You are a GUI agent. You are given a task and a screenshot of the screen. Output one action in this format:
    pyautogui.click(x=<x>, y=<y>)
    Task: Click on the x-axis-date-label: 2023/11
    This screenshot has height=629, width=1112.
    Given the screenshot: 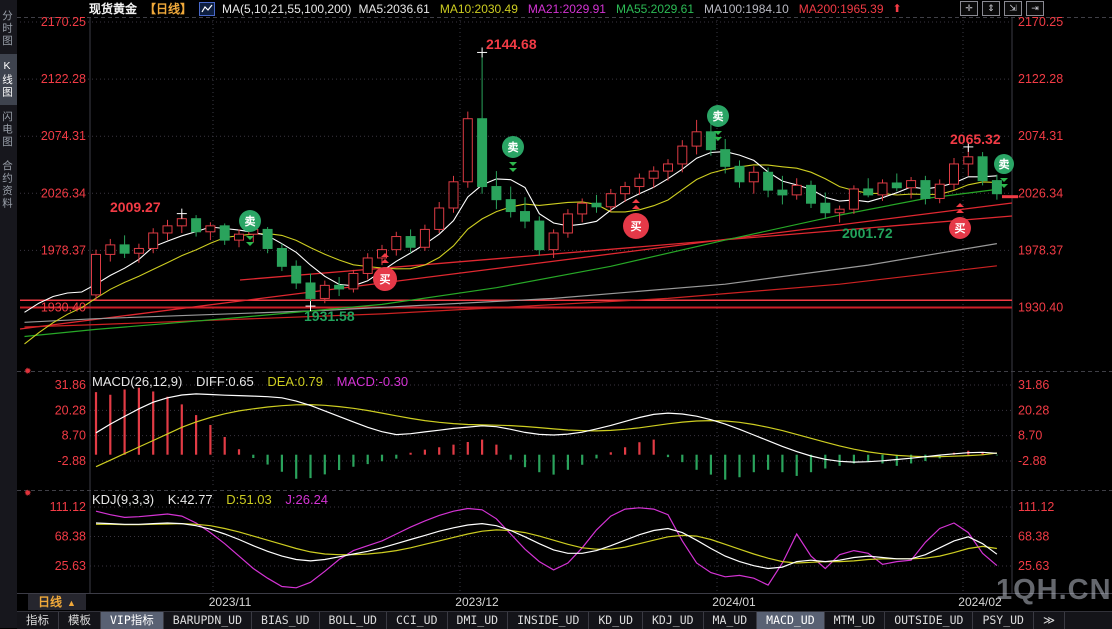 What is the action you would take?
    pyautogui.click(x=230, y=602)
    